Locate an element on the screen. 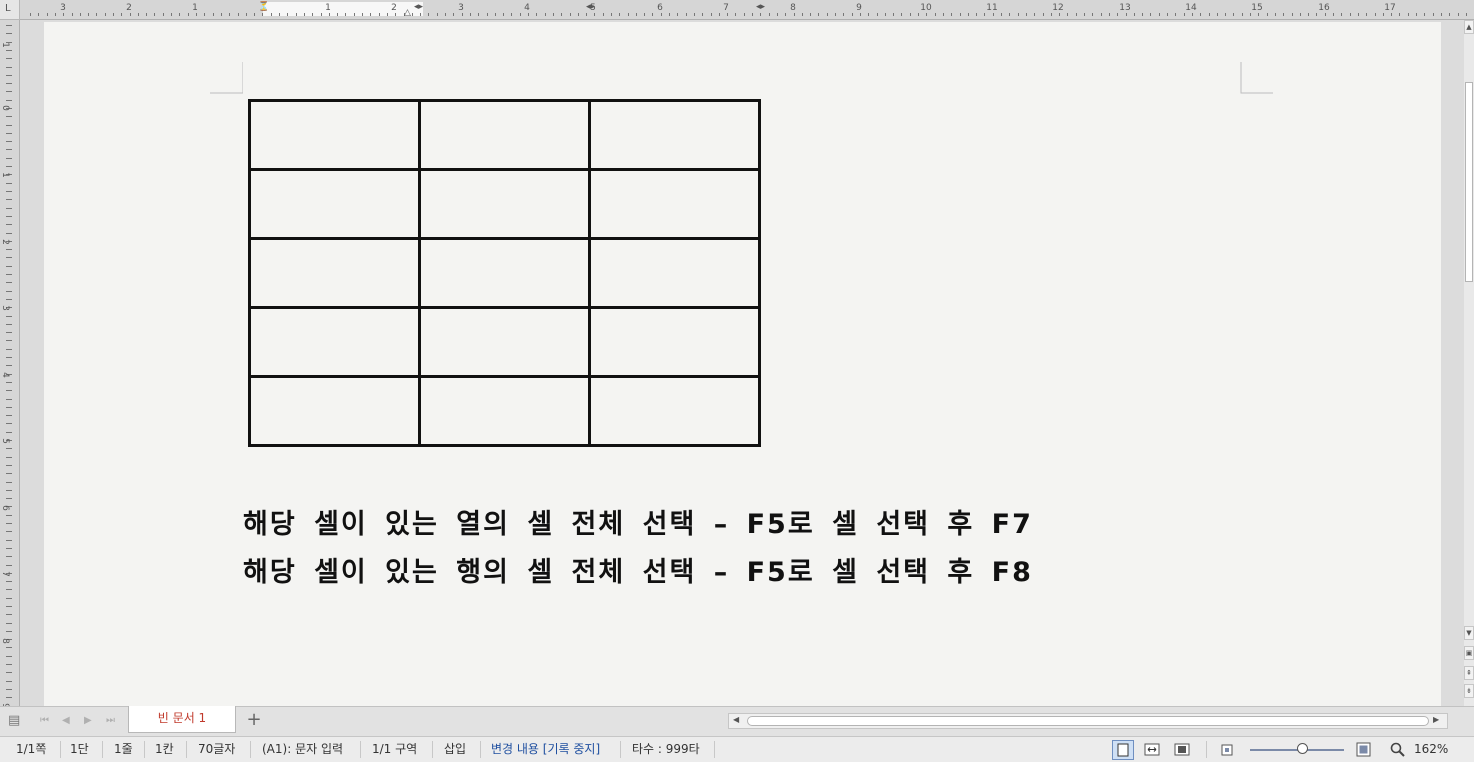 Image resolution: width=1474 pixels, height=762 pixels. scroll-down-icon: ▼ is located at coordinates (1469, 633).